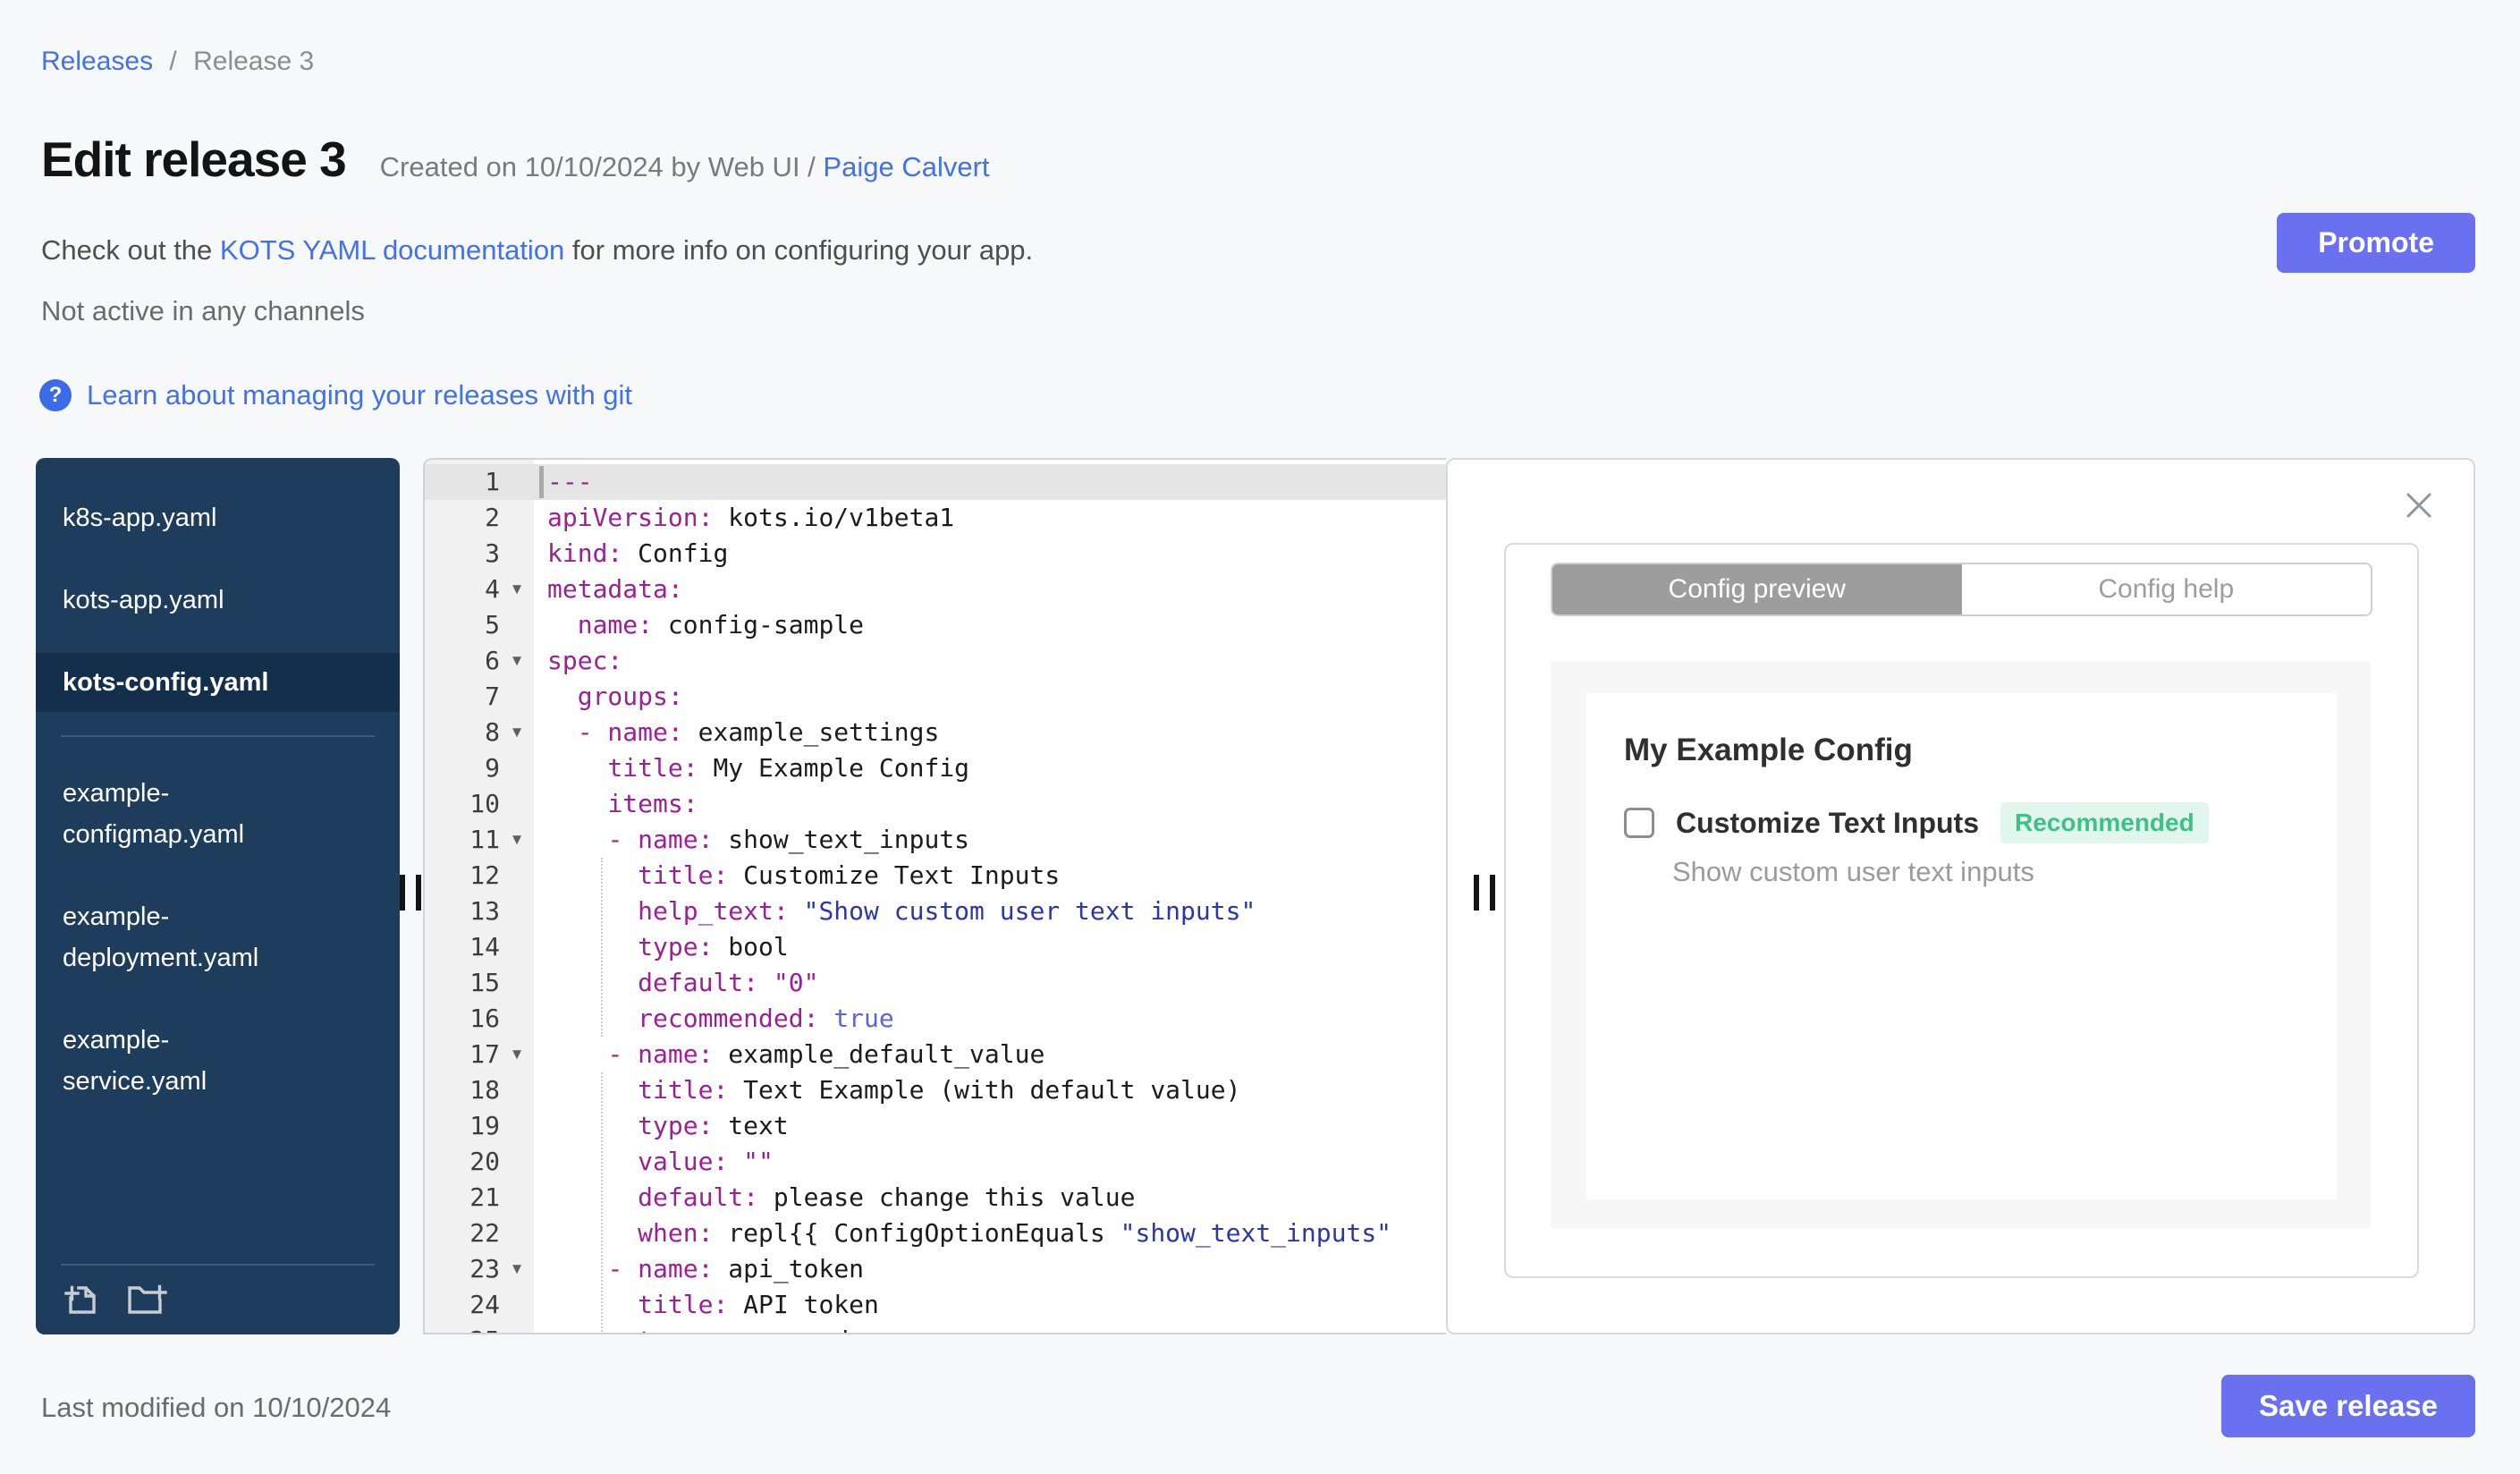 This screenshot has height=1474, width=2520. I want to click on kots-docs-link: KOTS YAML documentation, so click(392, 250).